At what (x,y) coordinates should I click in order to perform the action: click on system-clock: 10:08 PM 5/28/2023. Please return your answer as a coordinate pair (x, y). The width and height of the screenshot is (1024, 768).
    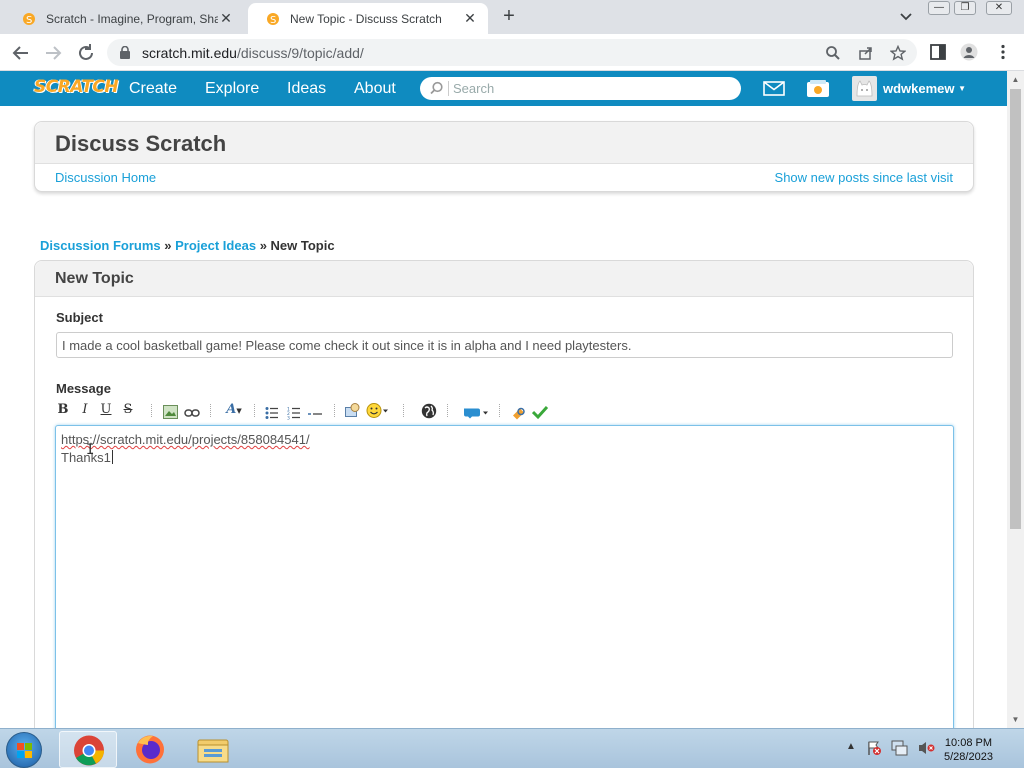
    Looking at the image, I should click on (968, 750).